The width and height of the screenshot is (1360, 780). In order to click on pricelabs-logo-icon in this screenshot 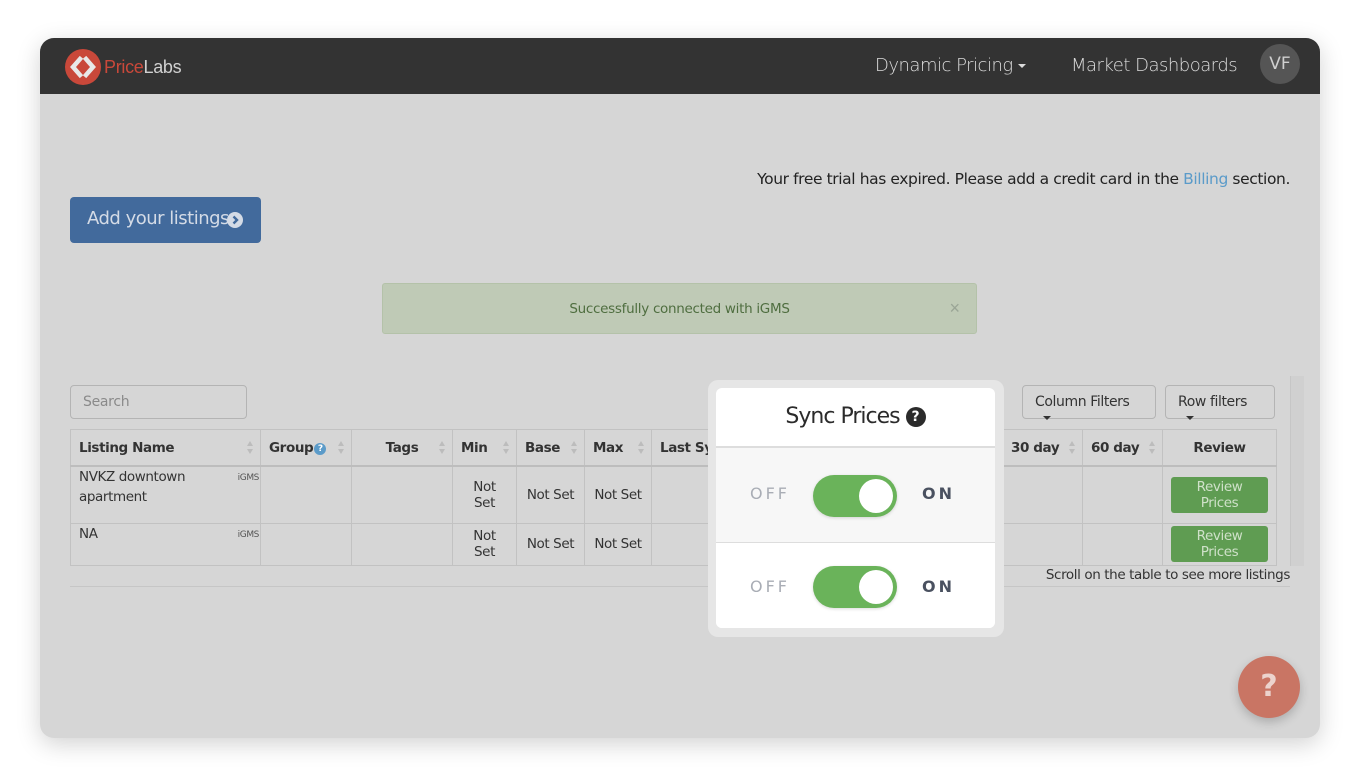, I will do `click(83, 67)`.